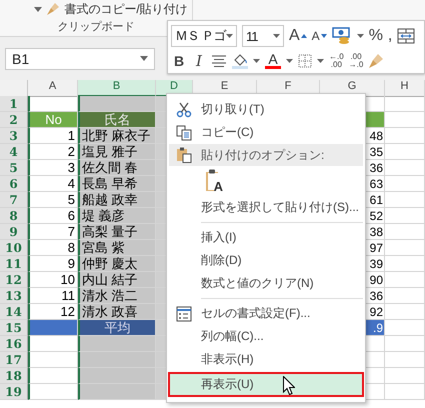 This screenshot has width=425, height=408. I want to click on format-cells-icon, so click(184, 314).